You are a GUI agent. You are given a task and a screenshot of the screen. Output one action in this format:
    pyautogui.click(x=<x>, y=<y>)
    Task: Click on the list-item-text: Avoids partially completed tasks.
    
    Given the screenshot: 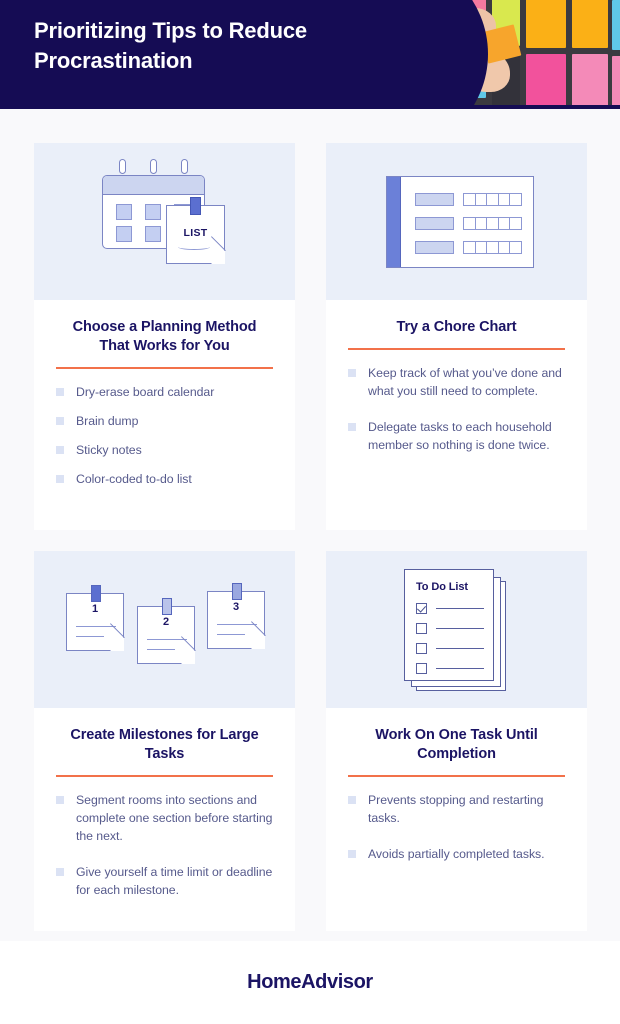 What is the action you would take?
    pyautogui.click(x=456, y=853)
    